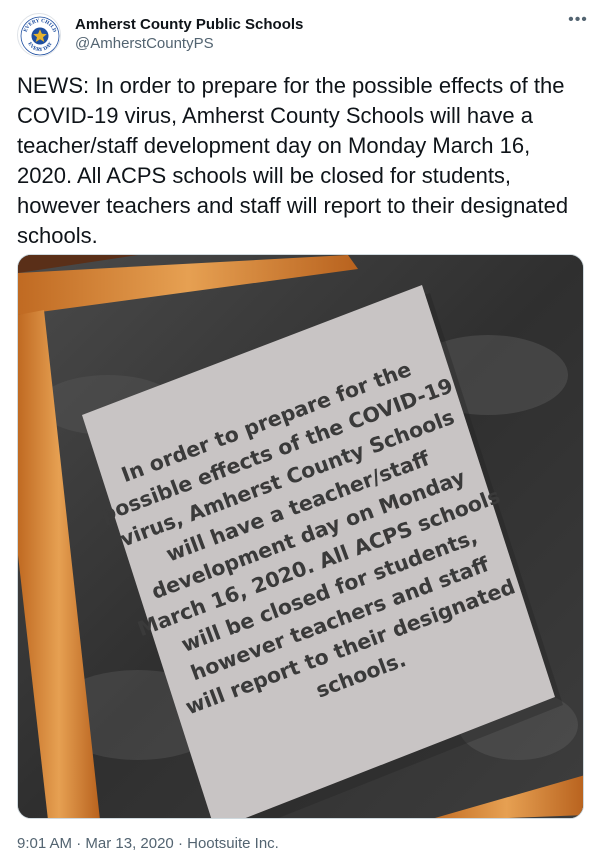  What do you see at coordinates (44, 843) in the screenshot?
I see `tweet-time: 9:01 AM` at bounding box center [44, 843].